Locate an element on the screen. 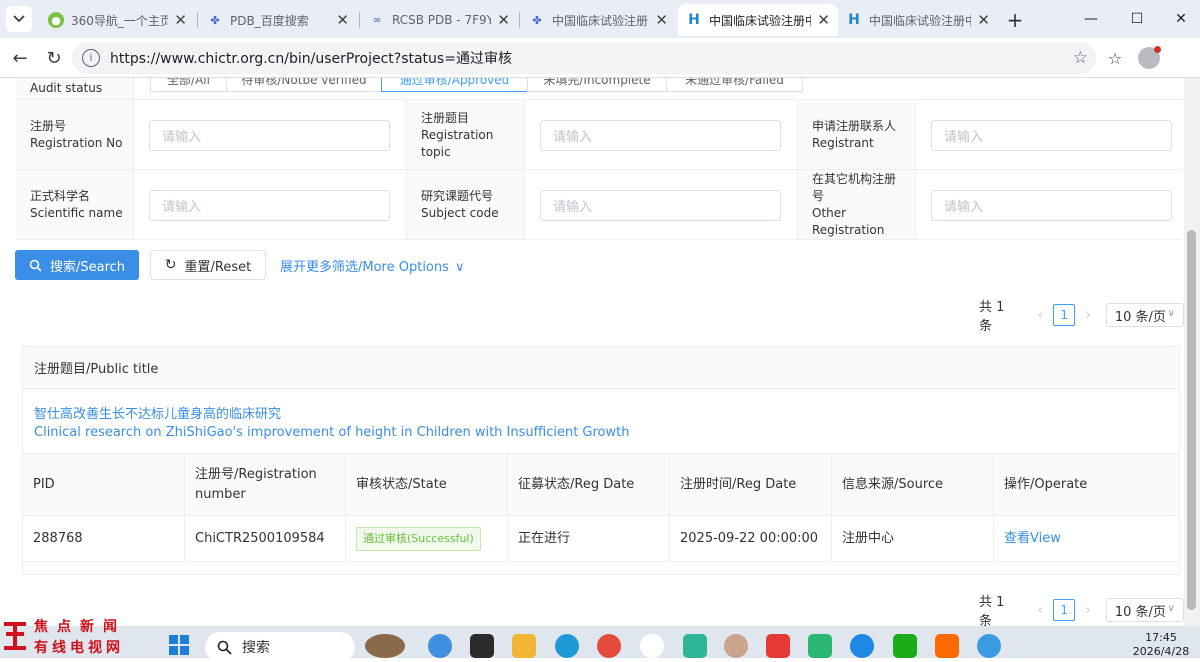 This screenshot has height=662, width=1200. subject-code-input: 请输入 is located at coordinates (660, 205).